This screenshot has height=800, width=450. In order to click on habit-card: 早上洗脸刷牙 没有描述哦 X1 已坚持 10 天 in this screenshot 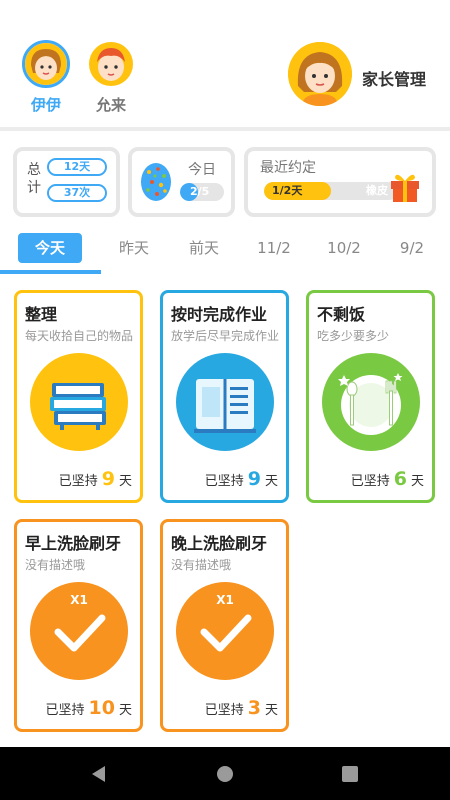, I will do `click(78, 625)`.